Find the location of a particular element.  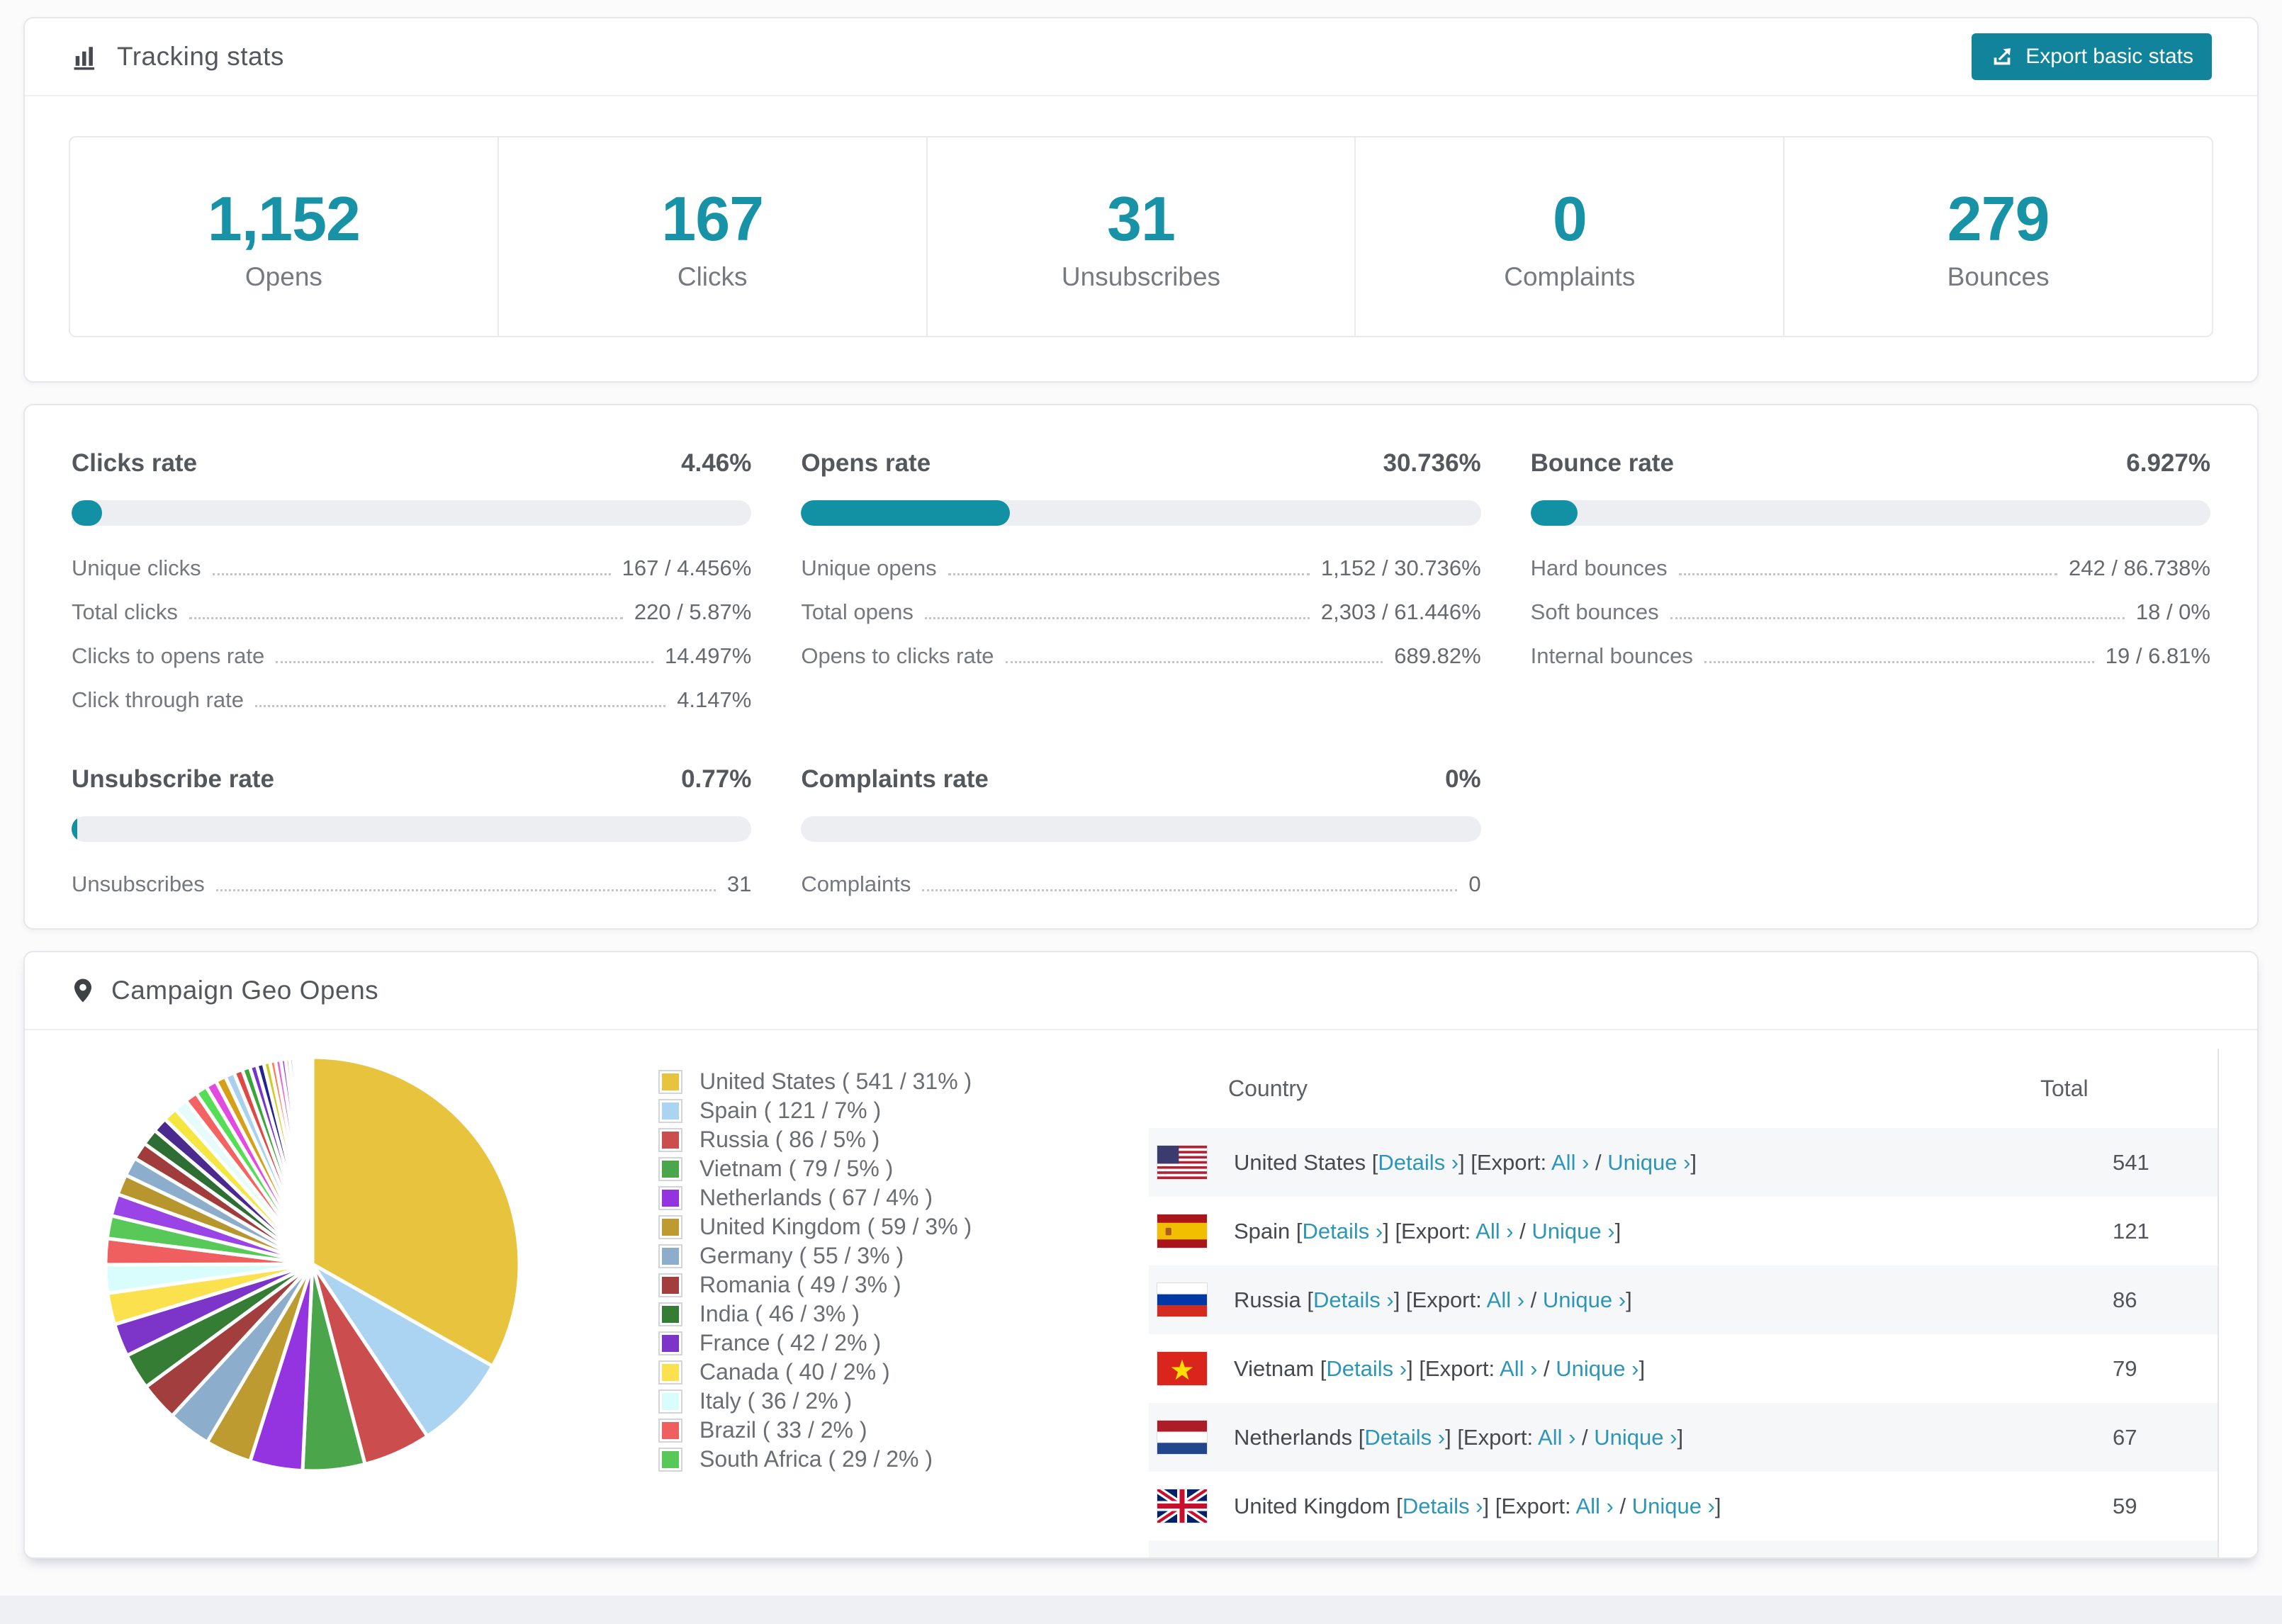

rate-row-label: Unique clicks is located at coordinates (136, 568).